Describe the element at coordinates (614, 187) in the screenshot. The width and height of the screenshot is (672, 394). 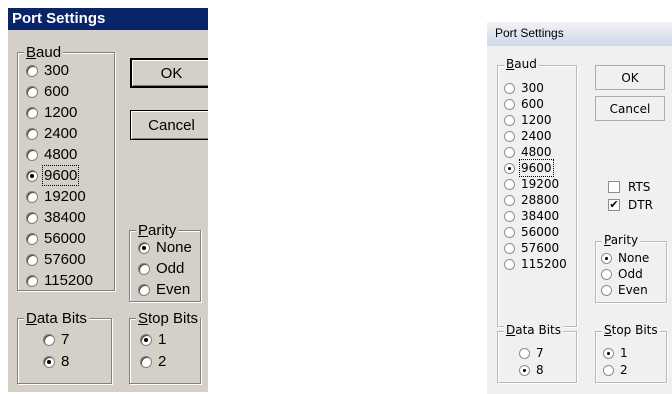
I see `checkbox-icon` at that location.